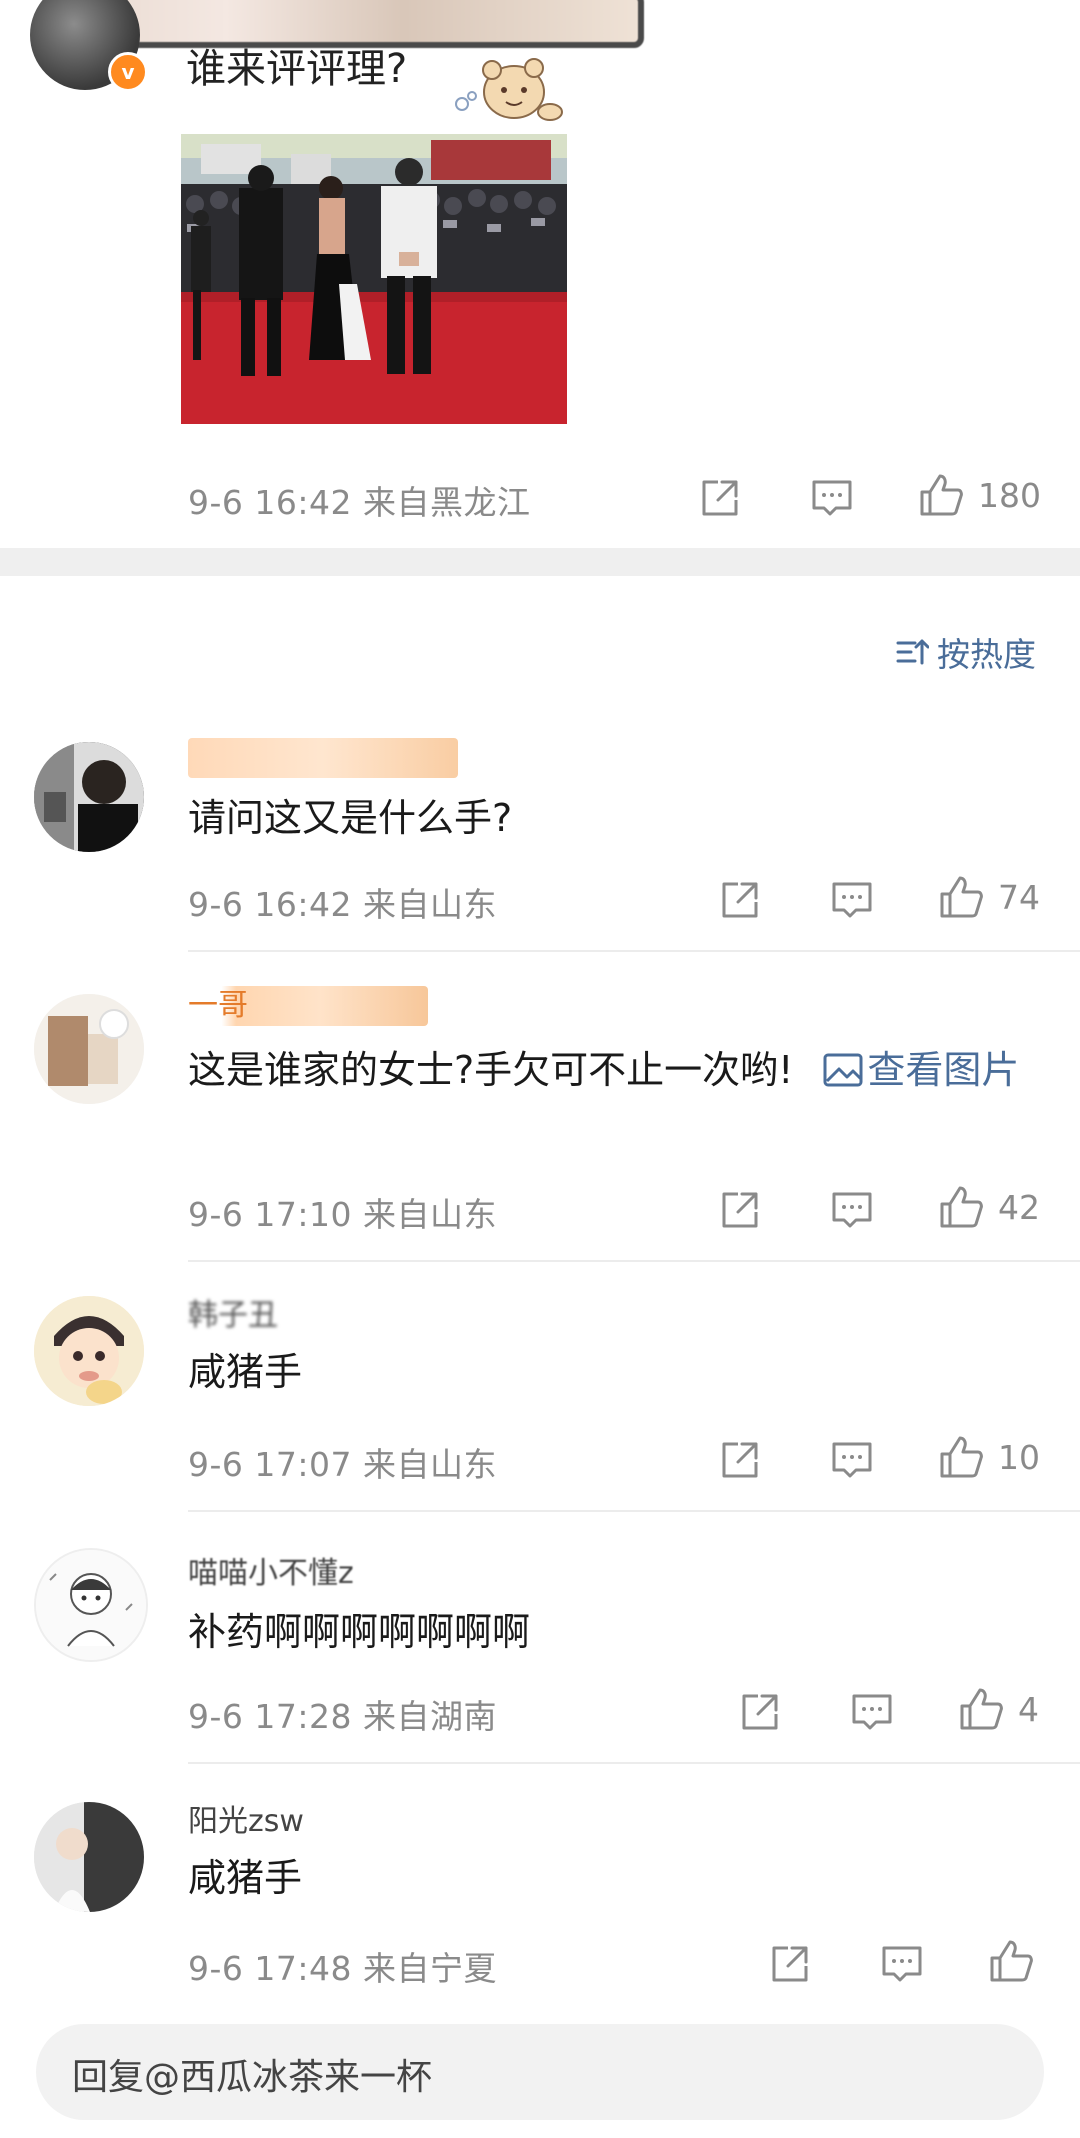  What do you see at coordinates (233, 1315) in the screenshot?
I see `commenter-name-text: 韩子丑` at bounding box center [233, 1315].